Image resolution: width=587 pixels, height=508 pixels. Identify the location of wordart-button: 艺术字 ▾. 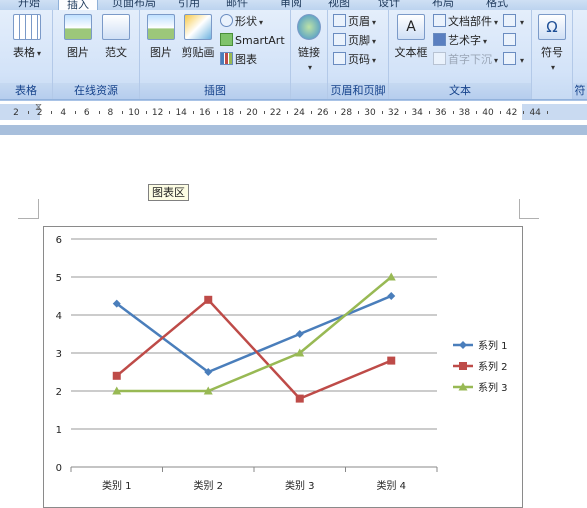
(460, 41).